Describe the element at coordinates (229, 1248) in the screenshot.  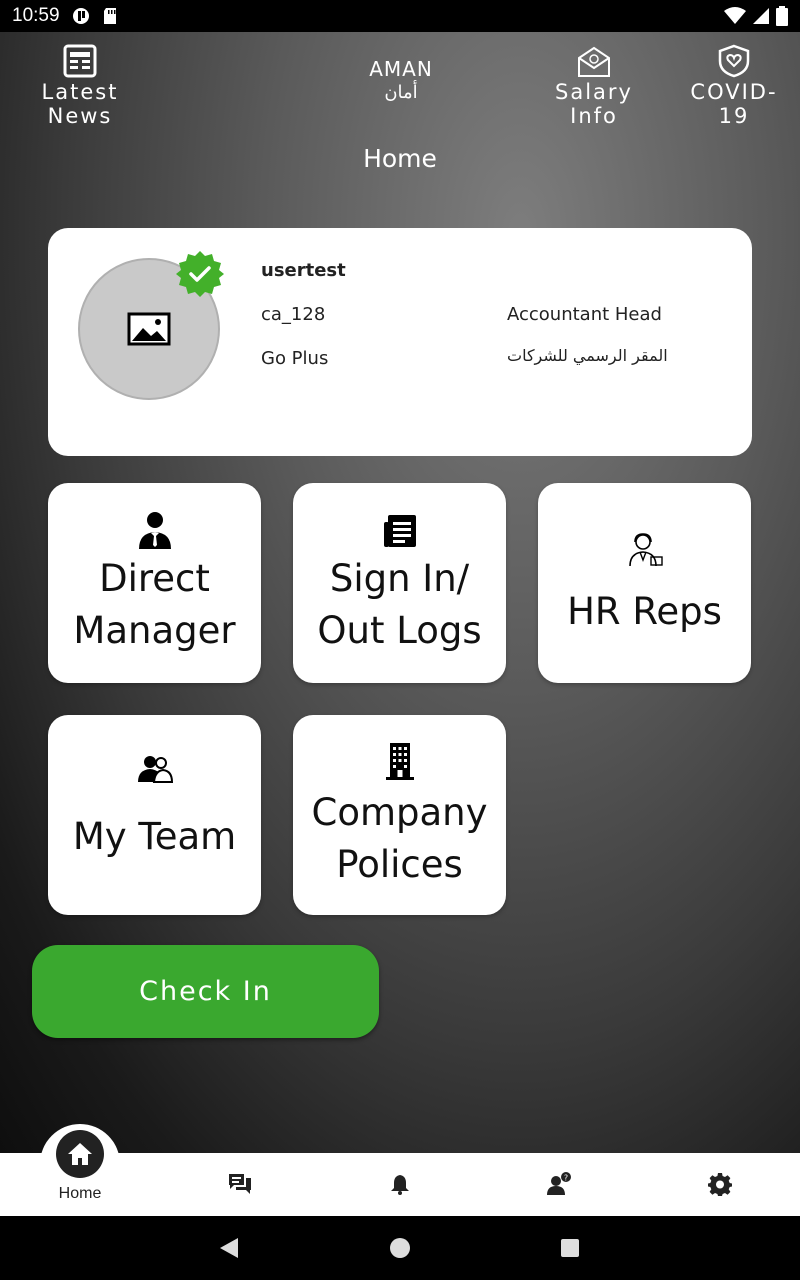
I see `back-icon` at that location.